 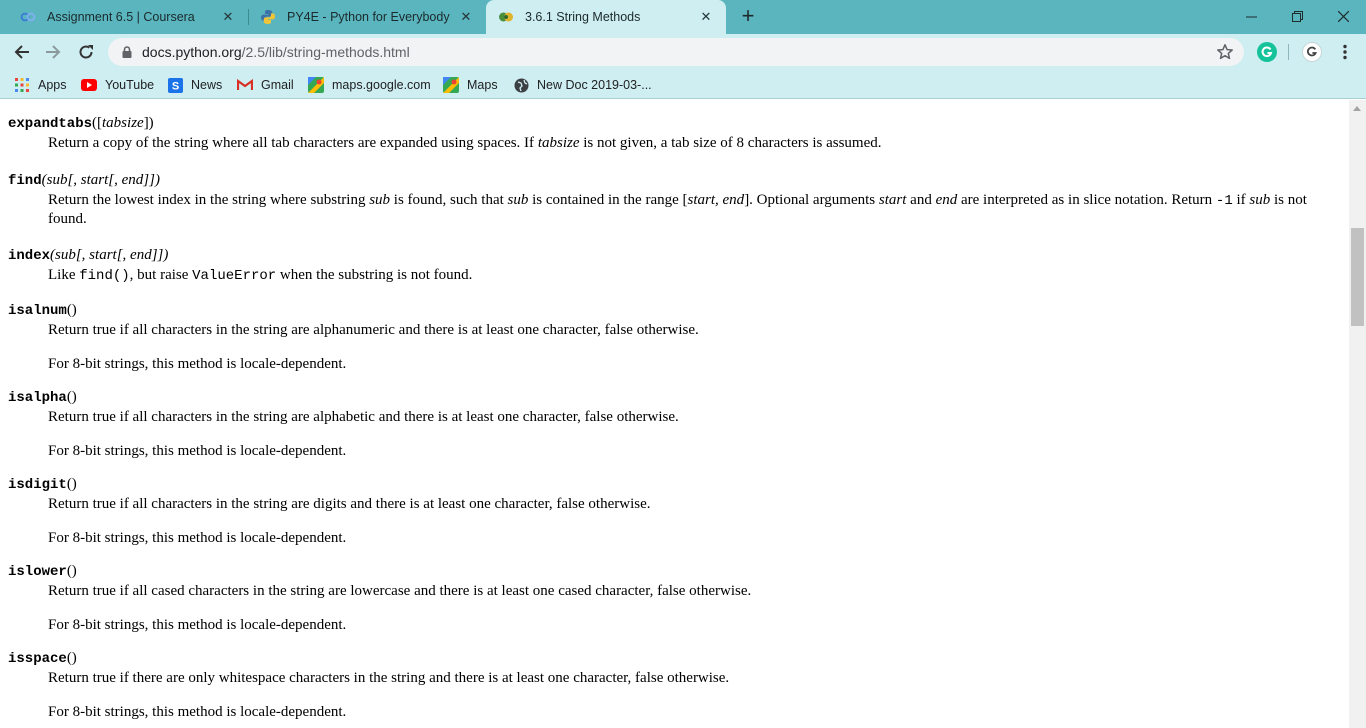 I want to click on youtube-icon, so click(x=89, y=85).